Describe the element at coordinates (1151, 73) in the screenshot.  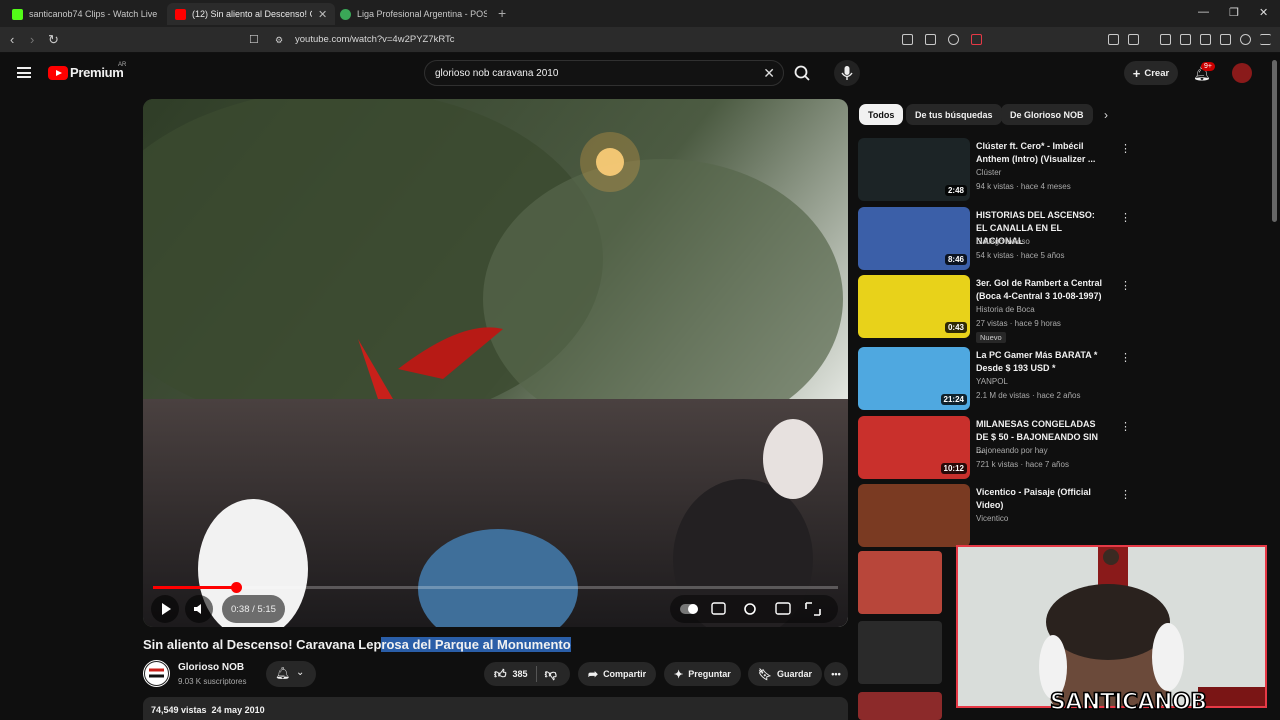
I see `create-button: + Crear` at that location.